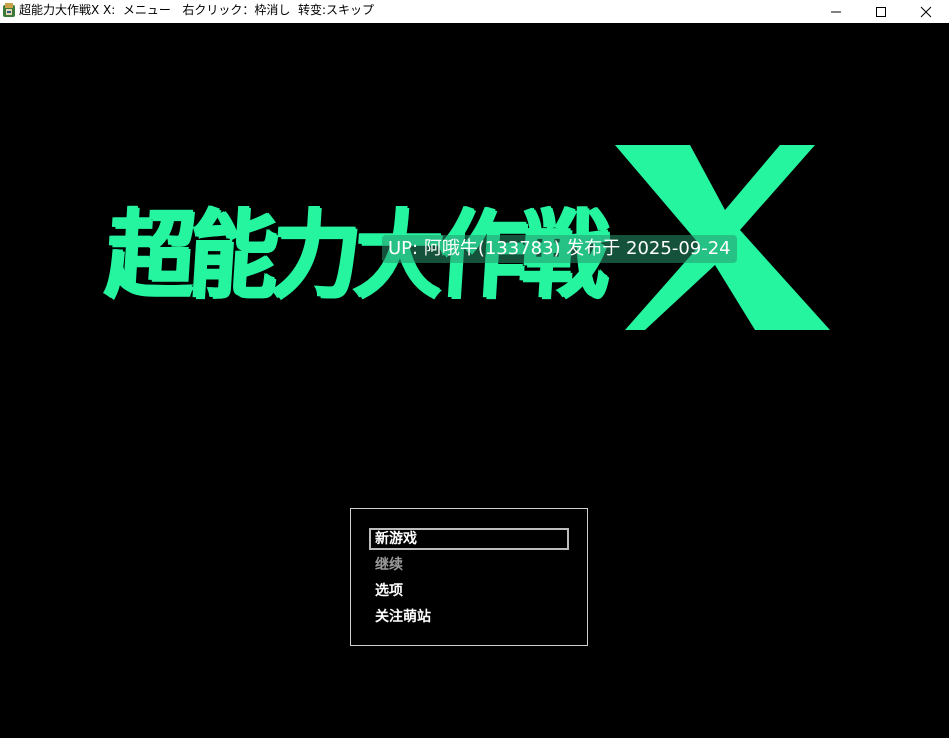 Image resolution: width=949 pixels, height=738 pixels. I want to click on menu-item-options: 选项, so click(469, 591).